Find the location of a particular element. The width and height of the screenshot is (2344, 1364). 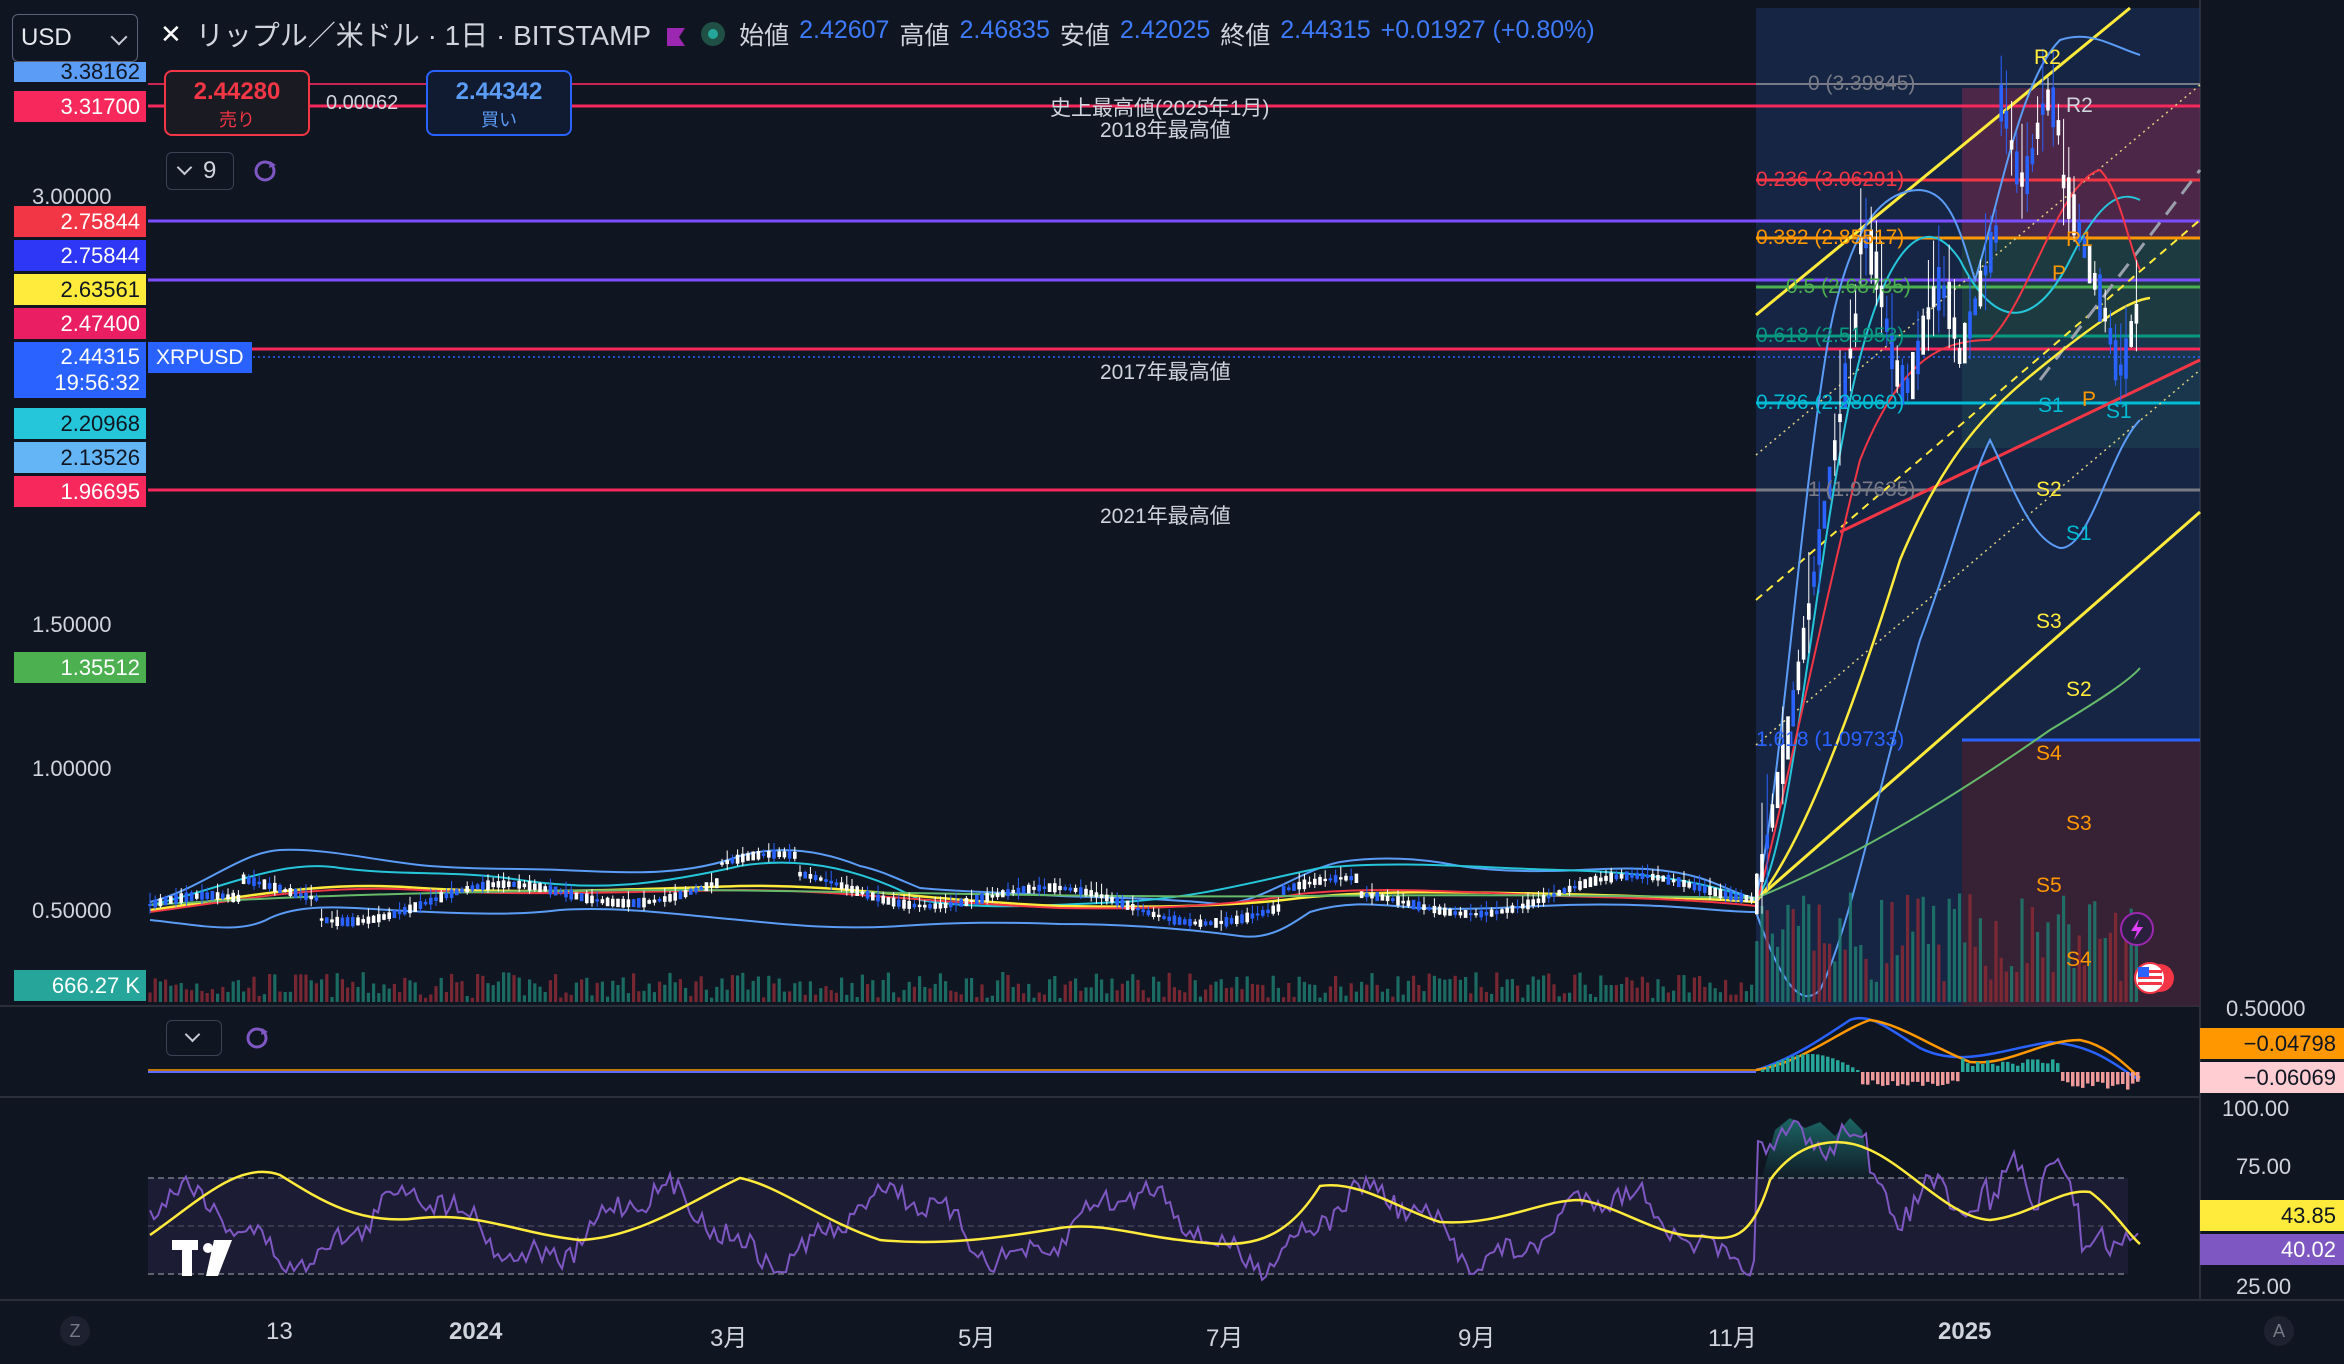

time-axis: Z 13 2024 3月 5月 7月 9月 11月 2025 A is located at coordinates (1172, 1333).